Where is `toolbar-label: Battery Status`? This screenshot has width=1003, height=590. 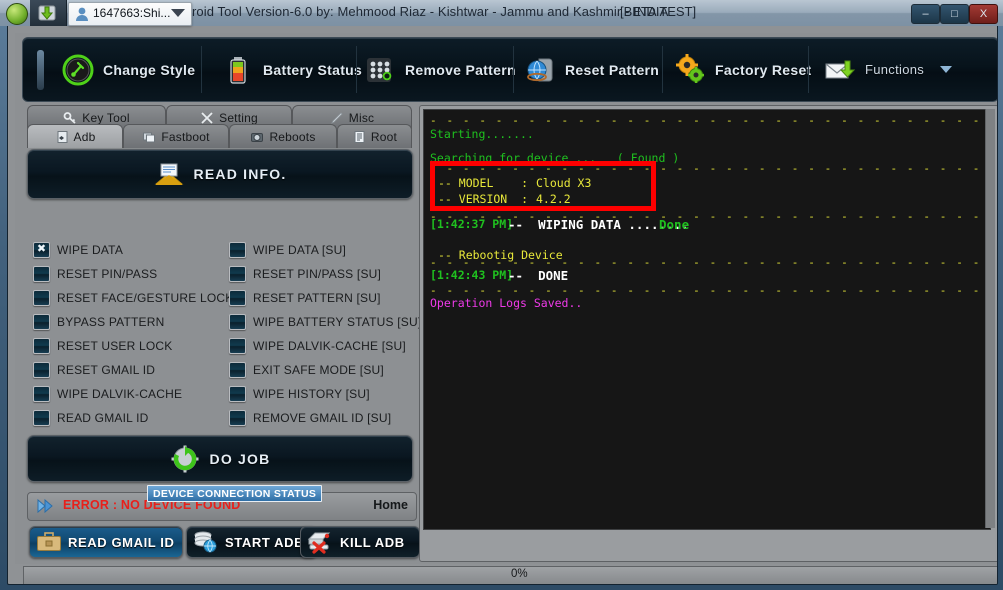
toolbar-label: Battery Status is located at coordinates (313, 69).